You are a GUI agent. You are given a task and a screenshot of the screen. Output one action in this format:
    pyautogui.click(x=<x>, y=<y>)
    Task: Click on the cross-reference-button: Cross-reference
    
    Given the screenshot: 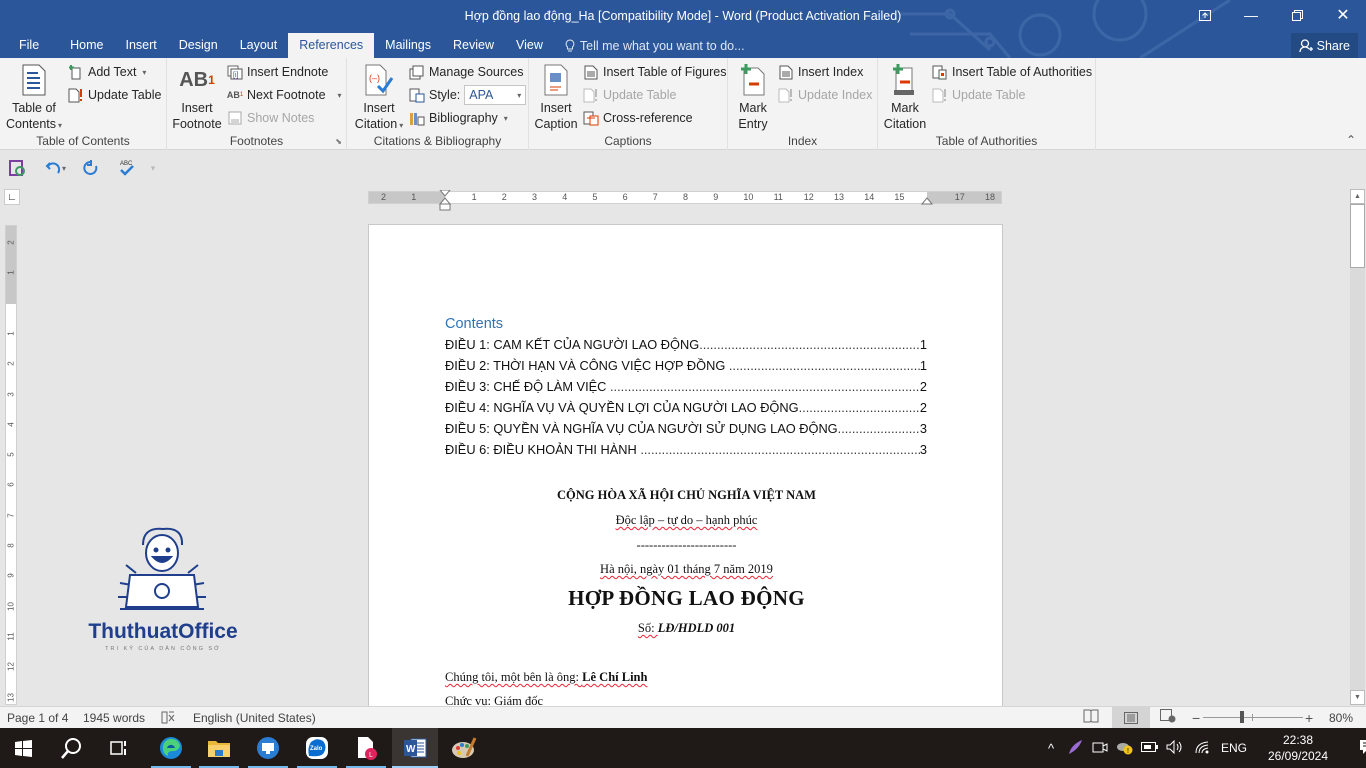 What is the action you would take?
    pyautogui.click(x=638, y=118)
    